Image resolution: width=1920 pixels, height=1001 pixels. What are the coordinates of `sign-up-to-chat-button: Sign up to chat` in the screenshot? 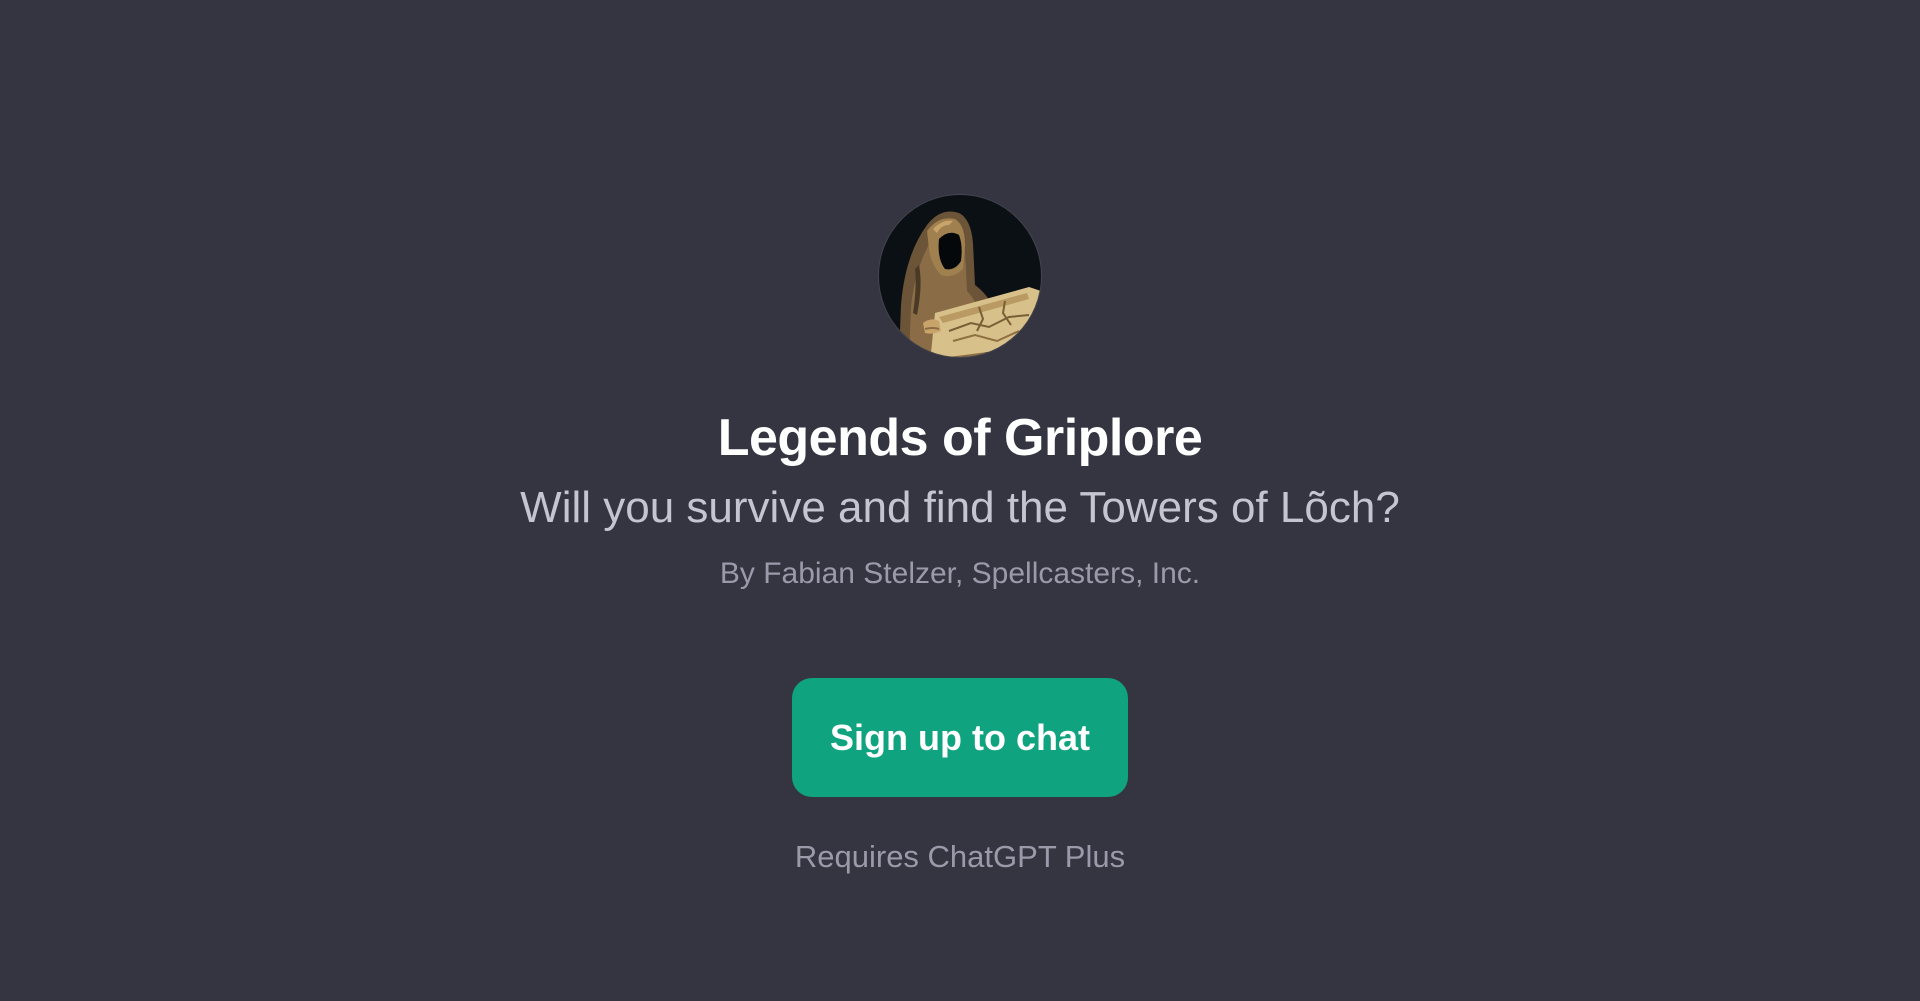 It's located at (960, 737).